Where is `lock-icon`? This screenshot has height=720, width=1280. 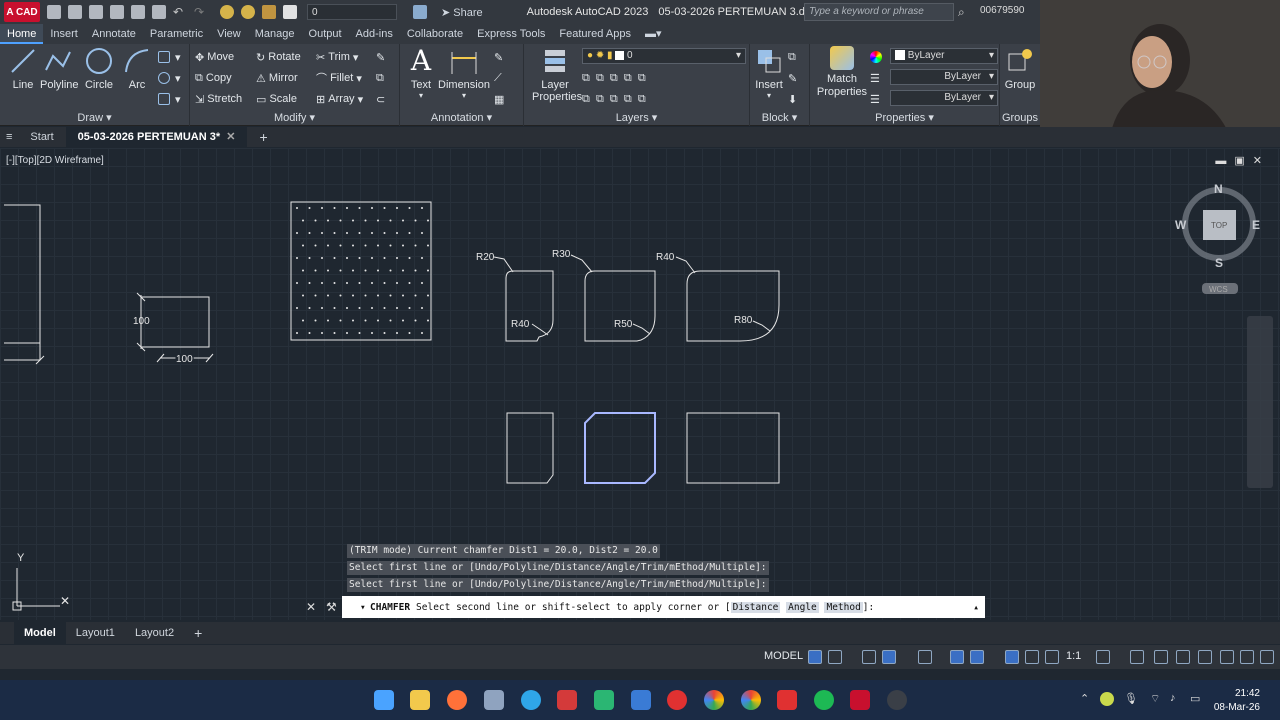
lock-icon is located at coordinates (269, 12).